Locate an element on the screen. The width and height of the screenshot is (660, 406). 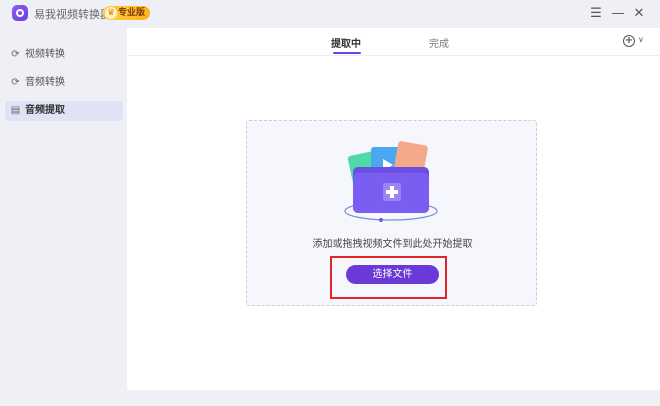
tab-bar: 提取中 完成 + ∨ is located at coordinates (393, 42).